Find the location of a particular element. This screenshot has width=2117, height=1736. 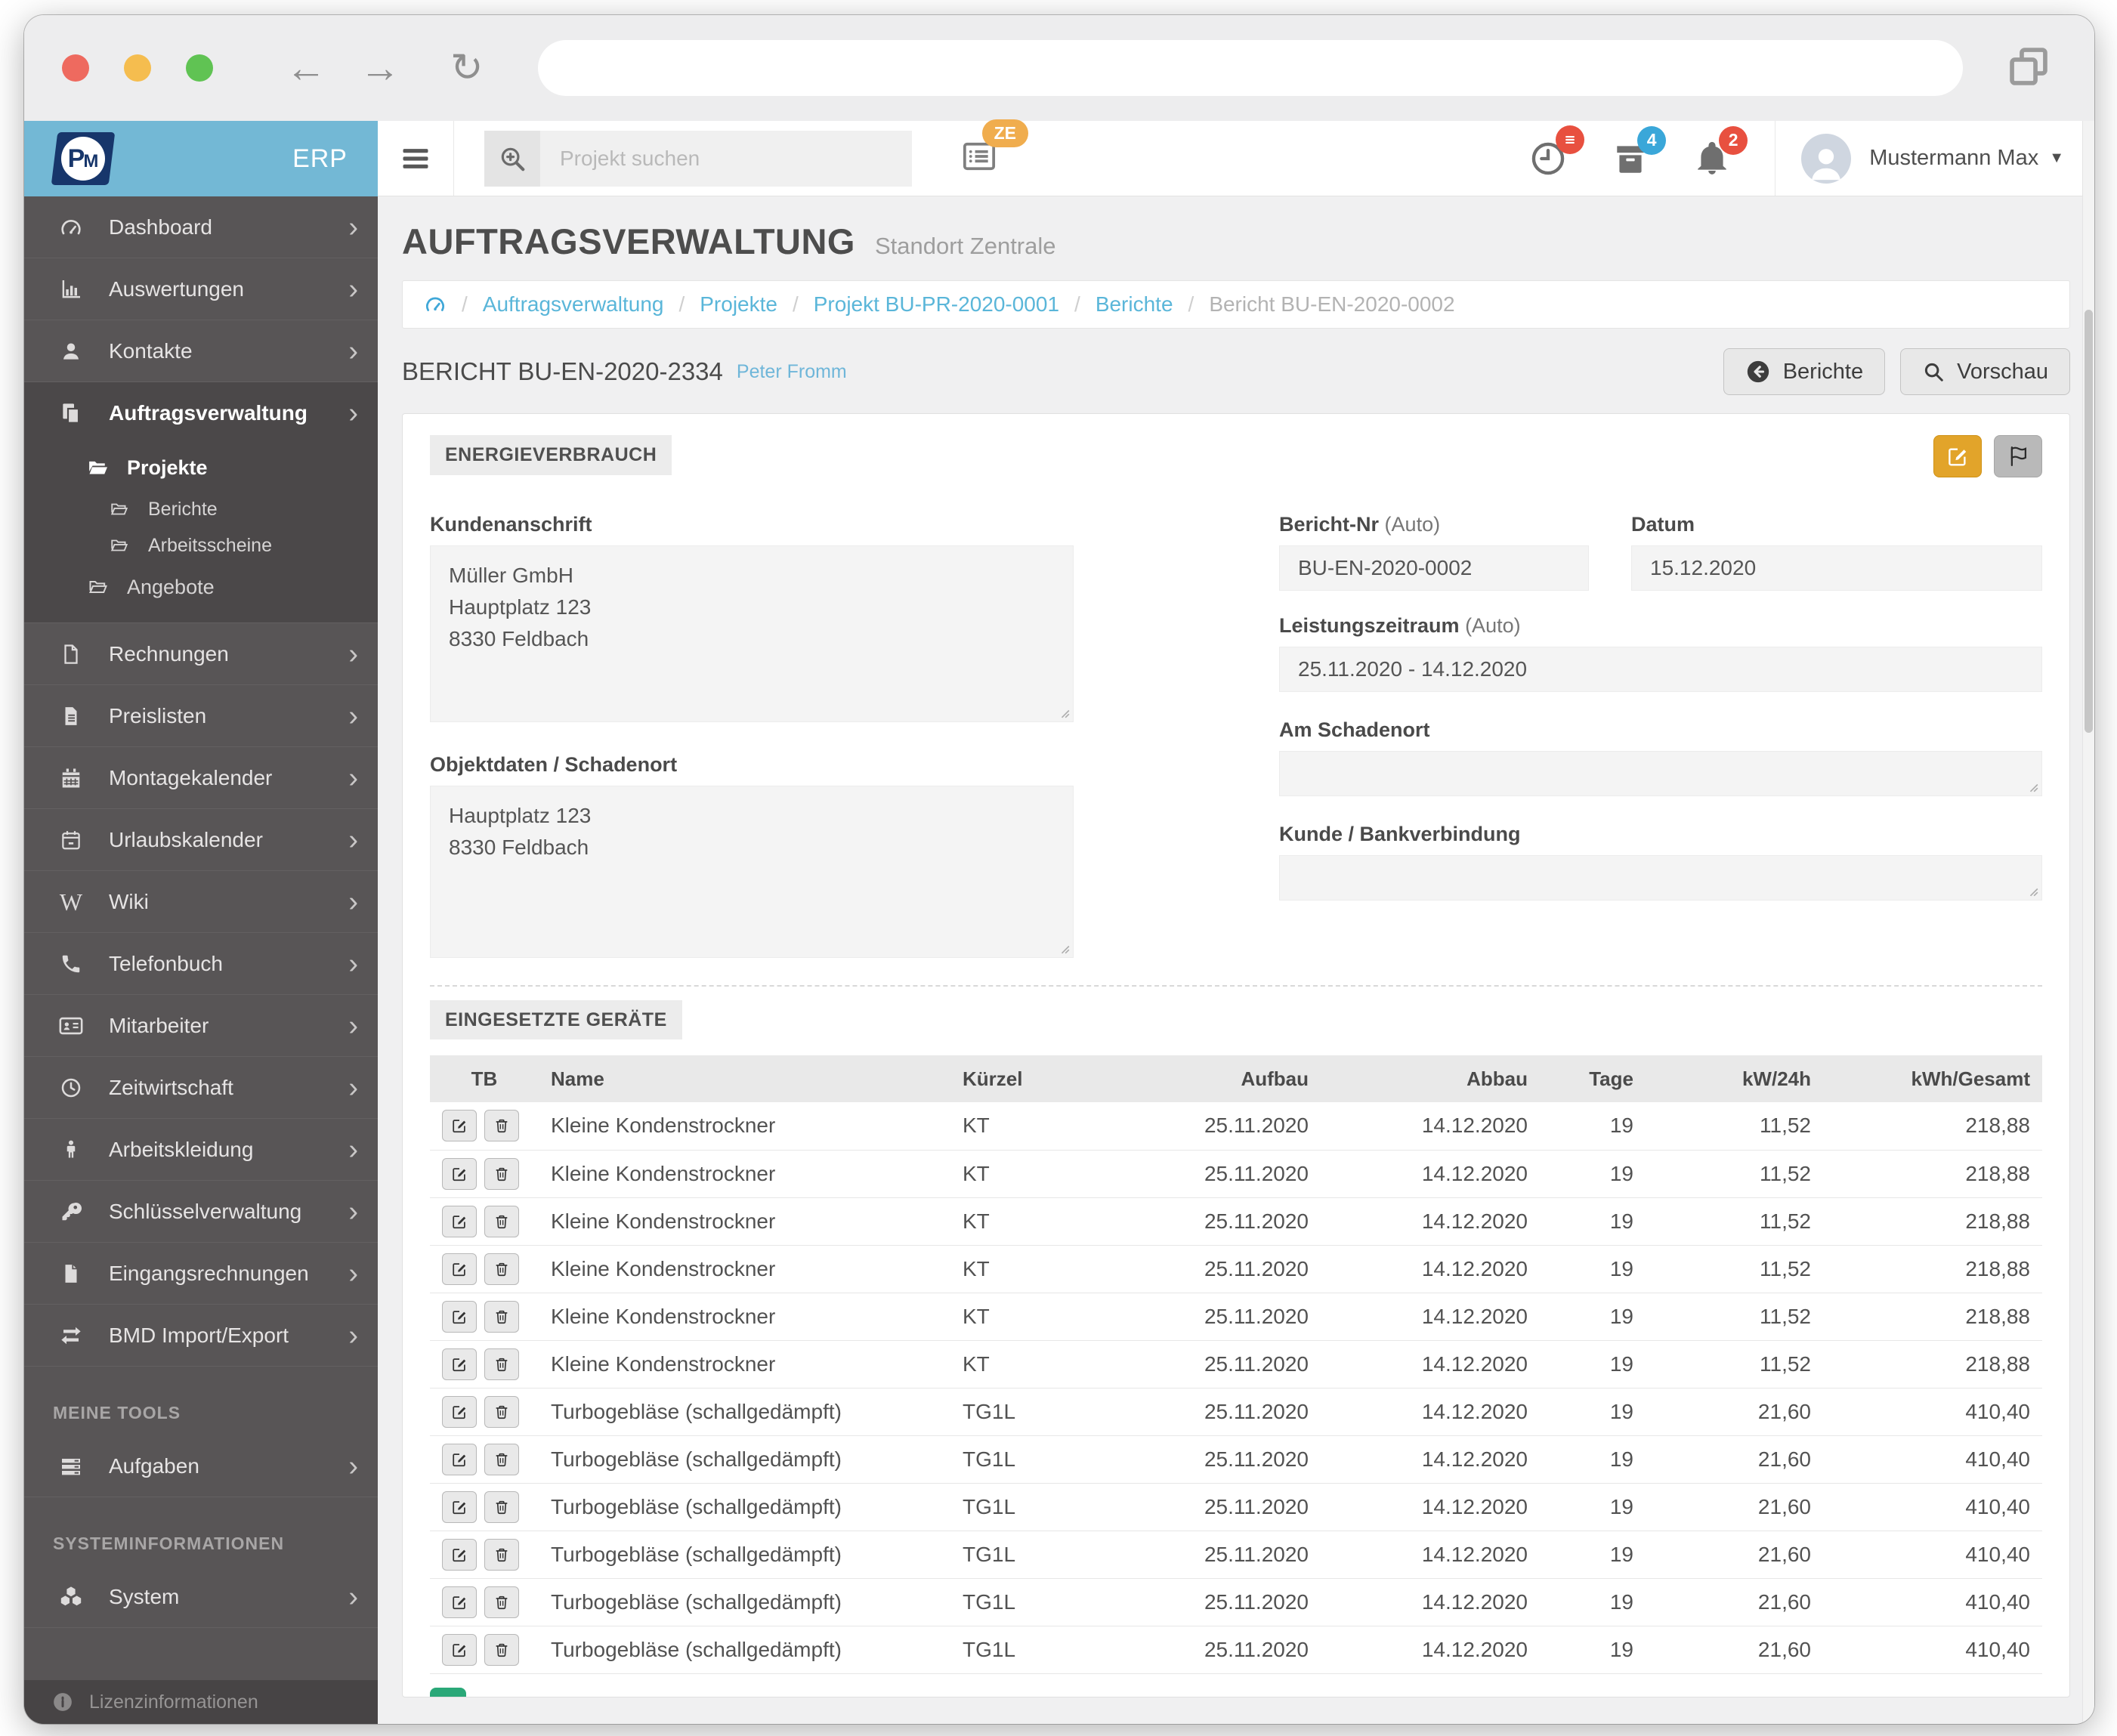

breadcrumb-projekt: Projekt BU-PR-2020-0001 is located at coordinates (936, 304).